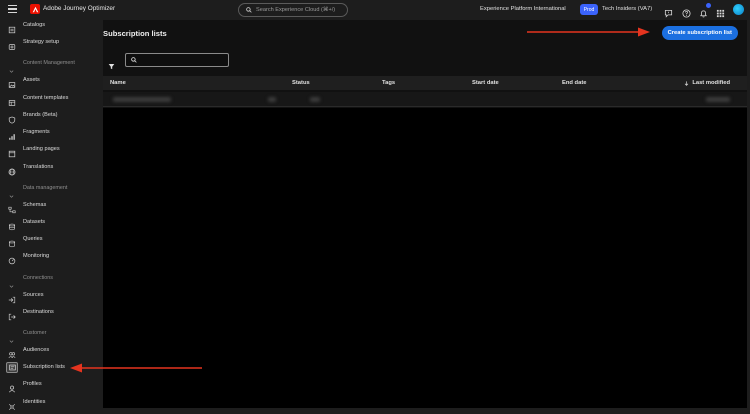  Describe the element at coordinates (34, 402) in the screenshot. I see `sidebar-item-label: Identities` at that location.